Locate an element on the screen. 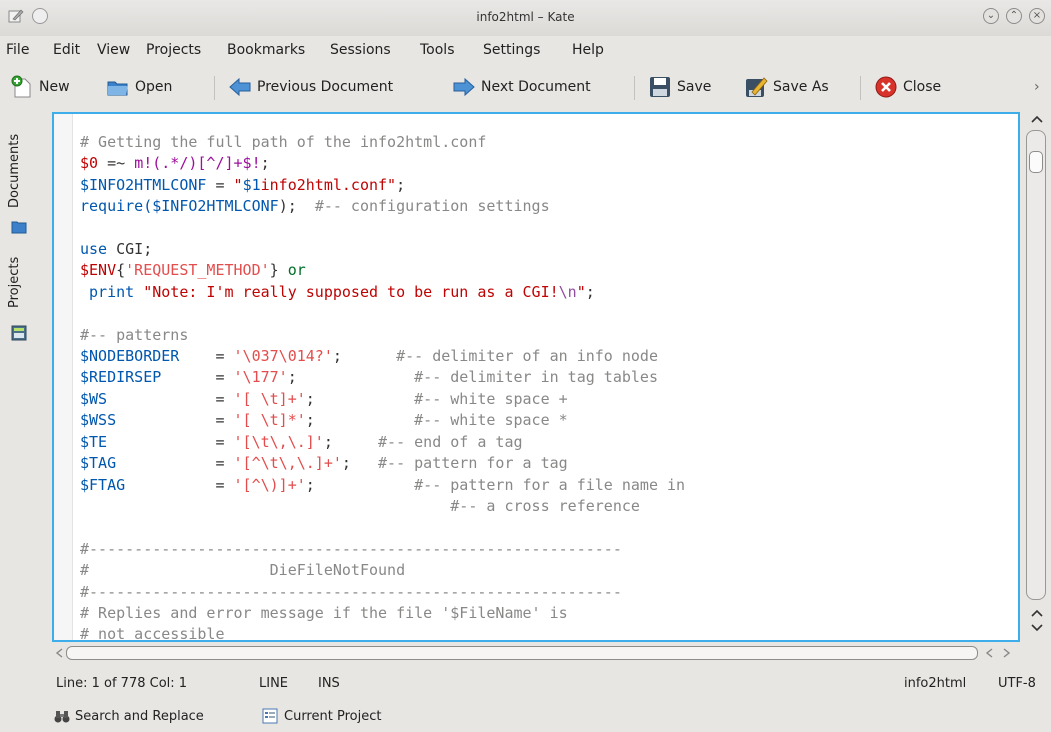  new-button: New is located at coordinates (40, 87).